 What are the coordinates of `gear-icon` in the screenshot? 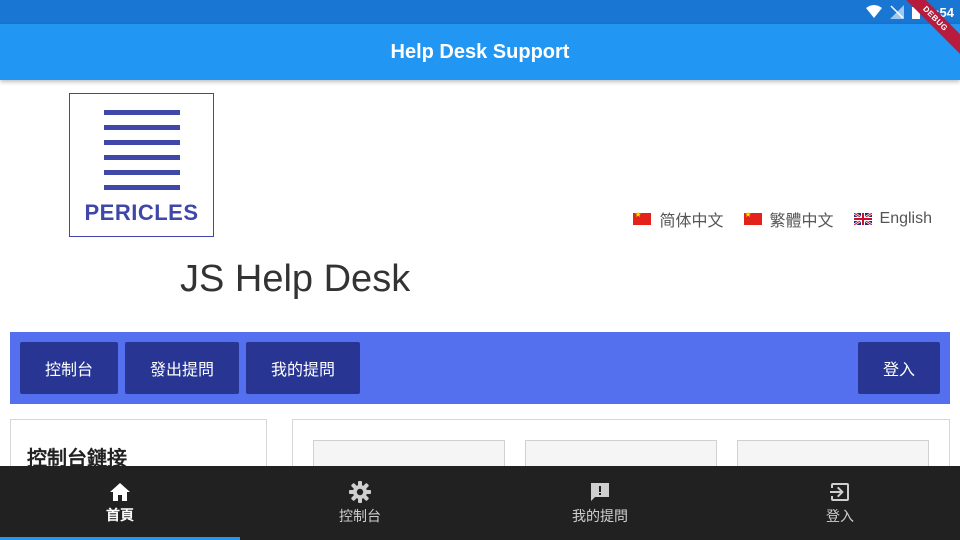 It's located at (360, 491).